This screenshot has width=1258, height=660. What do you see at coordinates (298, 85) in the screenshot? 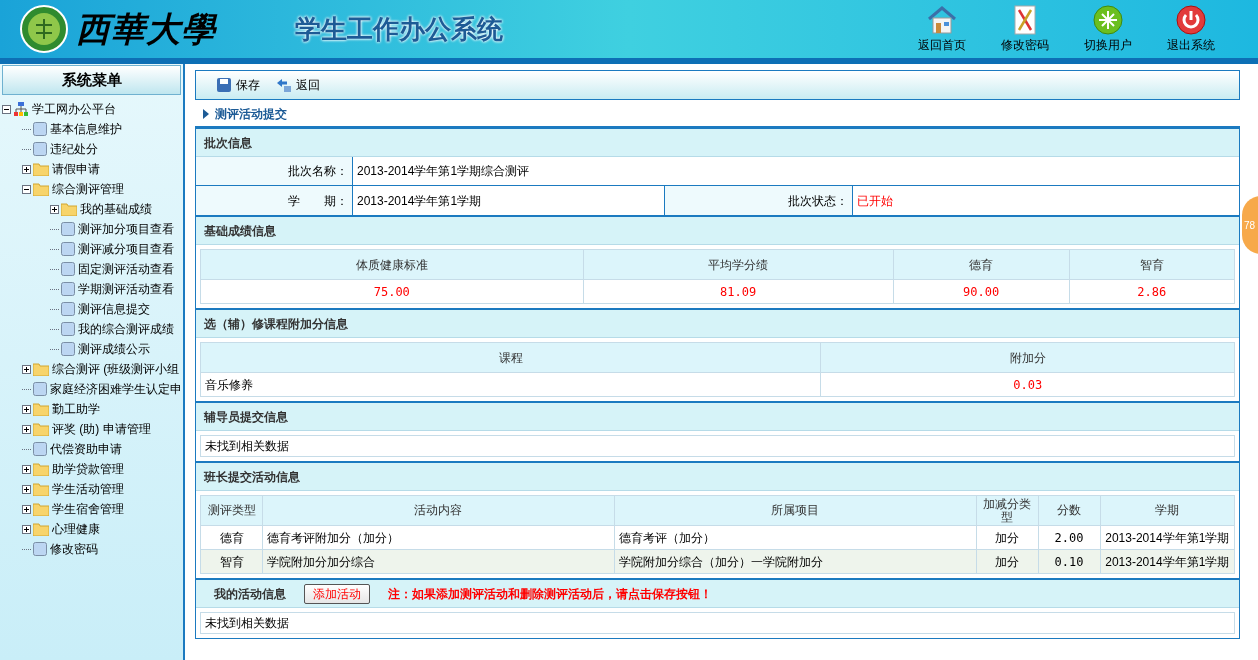
I see `back-button: 返回` at bounding box center [298, 85].